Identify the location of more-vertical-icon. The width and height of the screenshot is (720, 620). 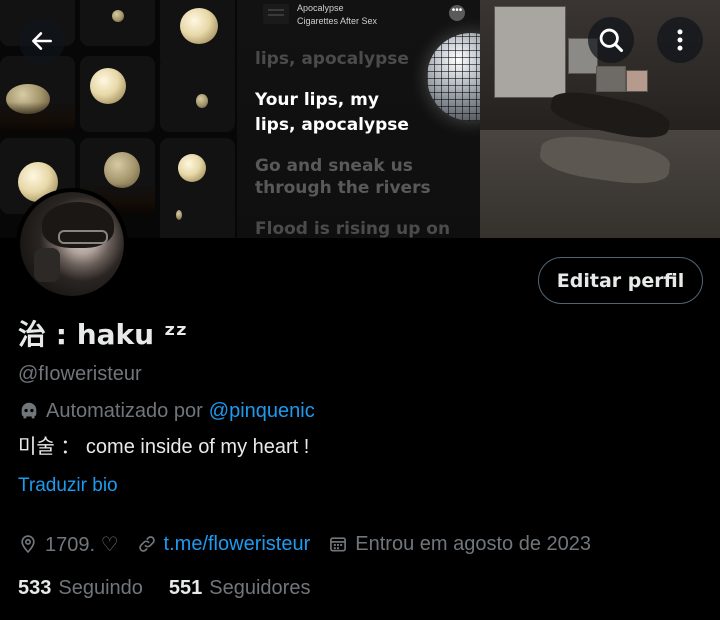
(680, 40).